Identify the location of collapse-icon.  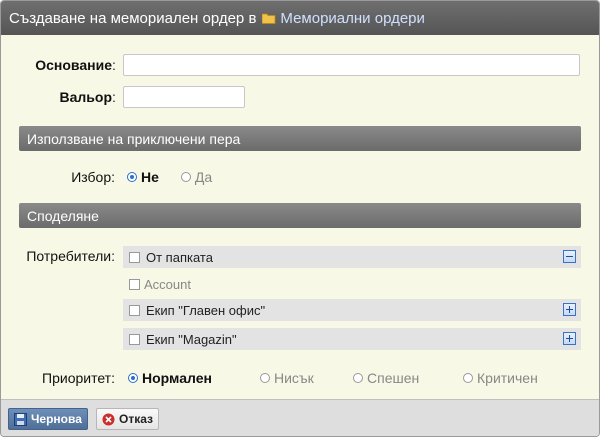
(569, 256).